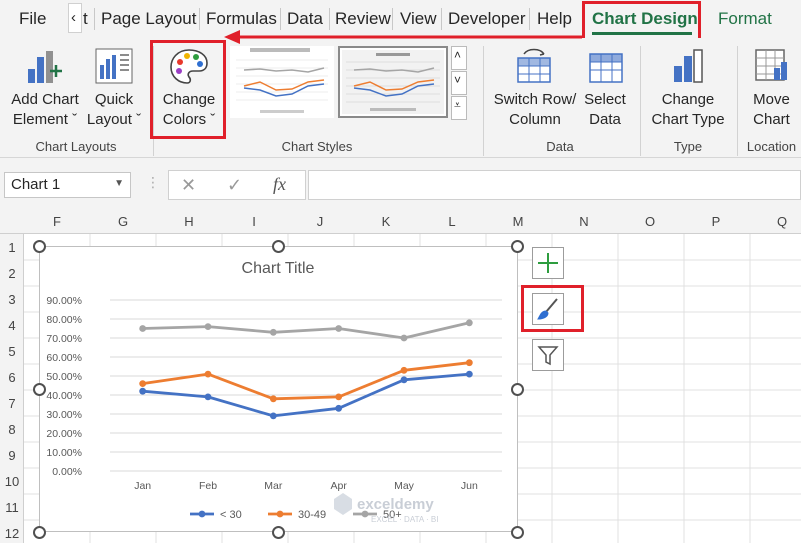 The height and width of the screenshot is (543, 801). I want to click on y-tick-label: 20.00%, so click(64, 434).